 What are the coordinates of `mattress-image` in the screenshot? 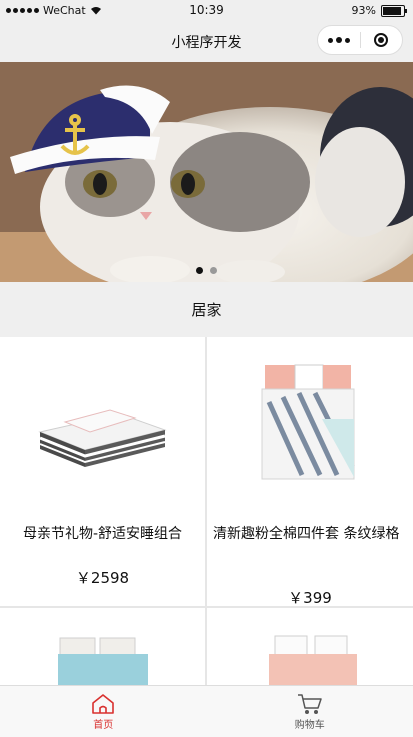 It's located at (102, 438).